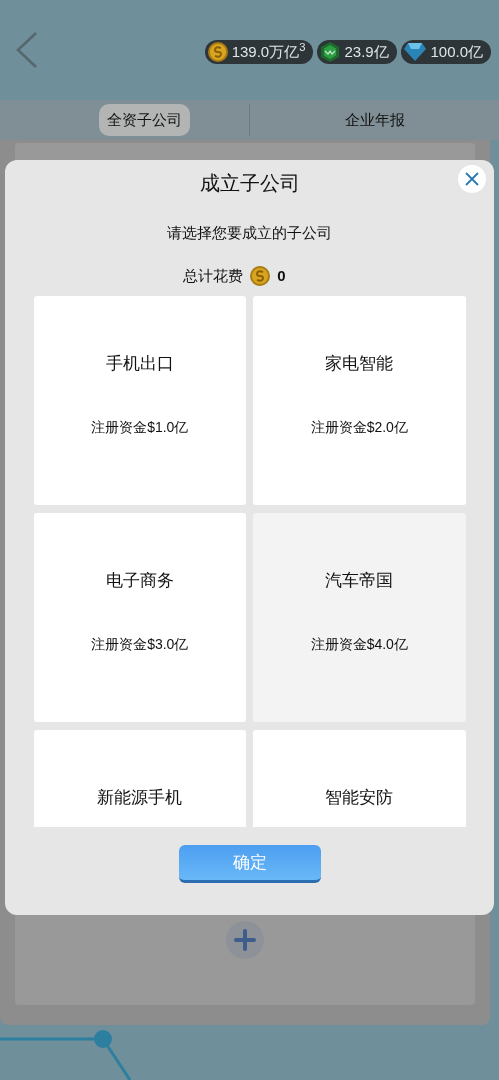  What do you see at coordinates (281, 275) in the screenshot?
I see `total-cost-value: 0` at bounding box center [281, 275].